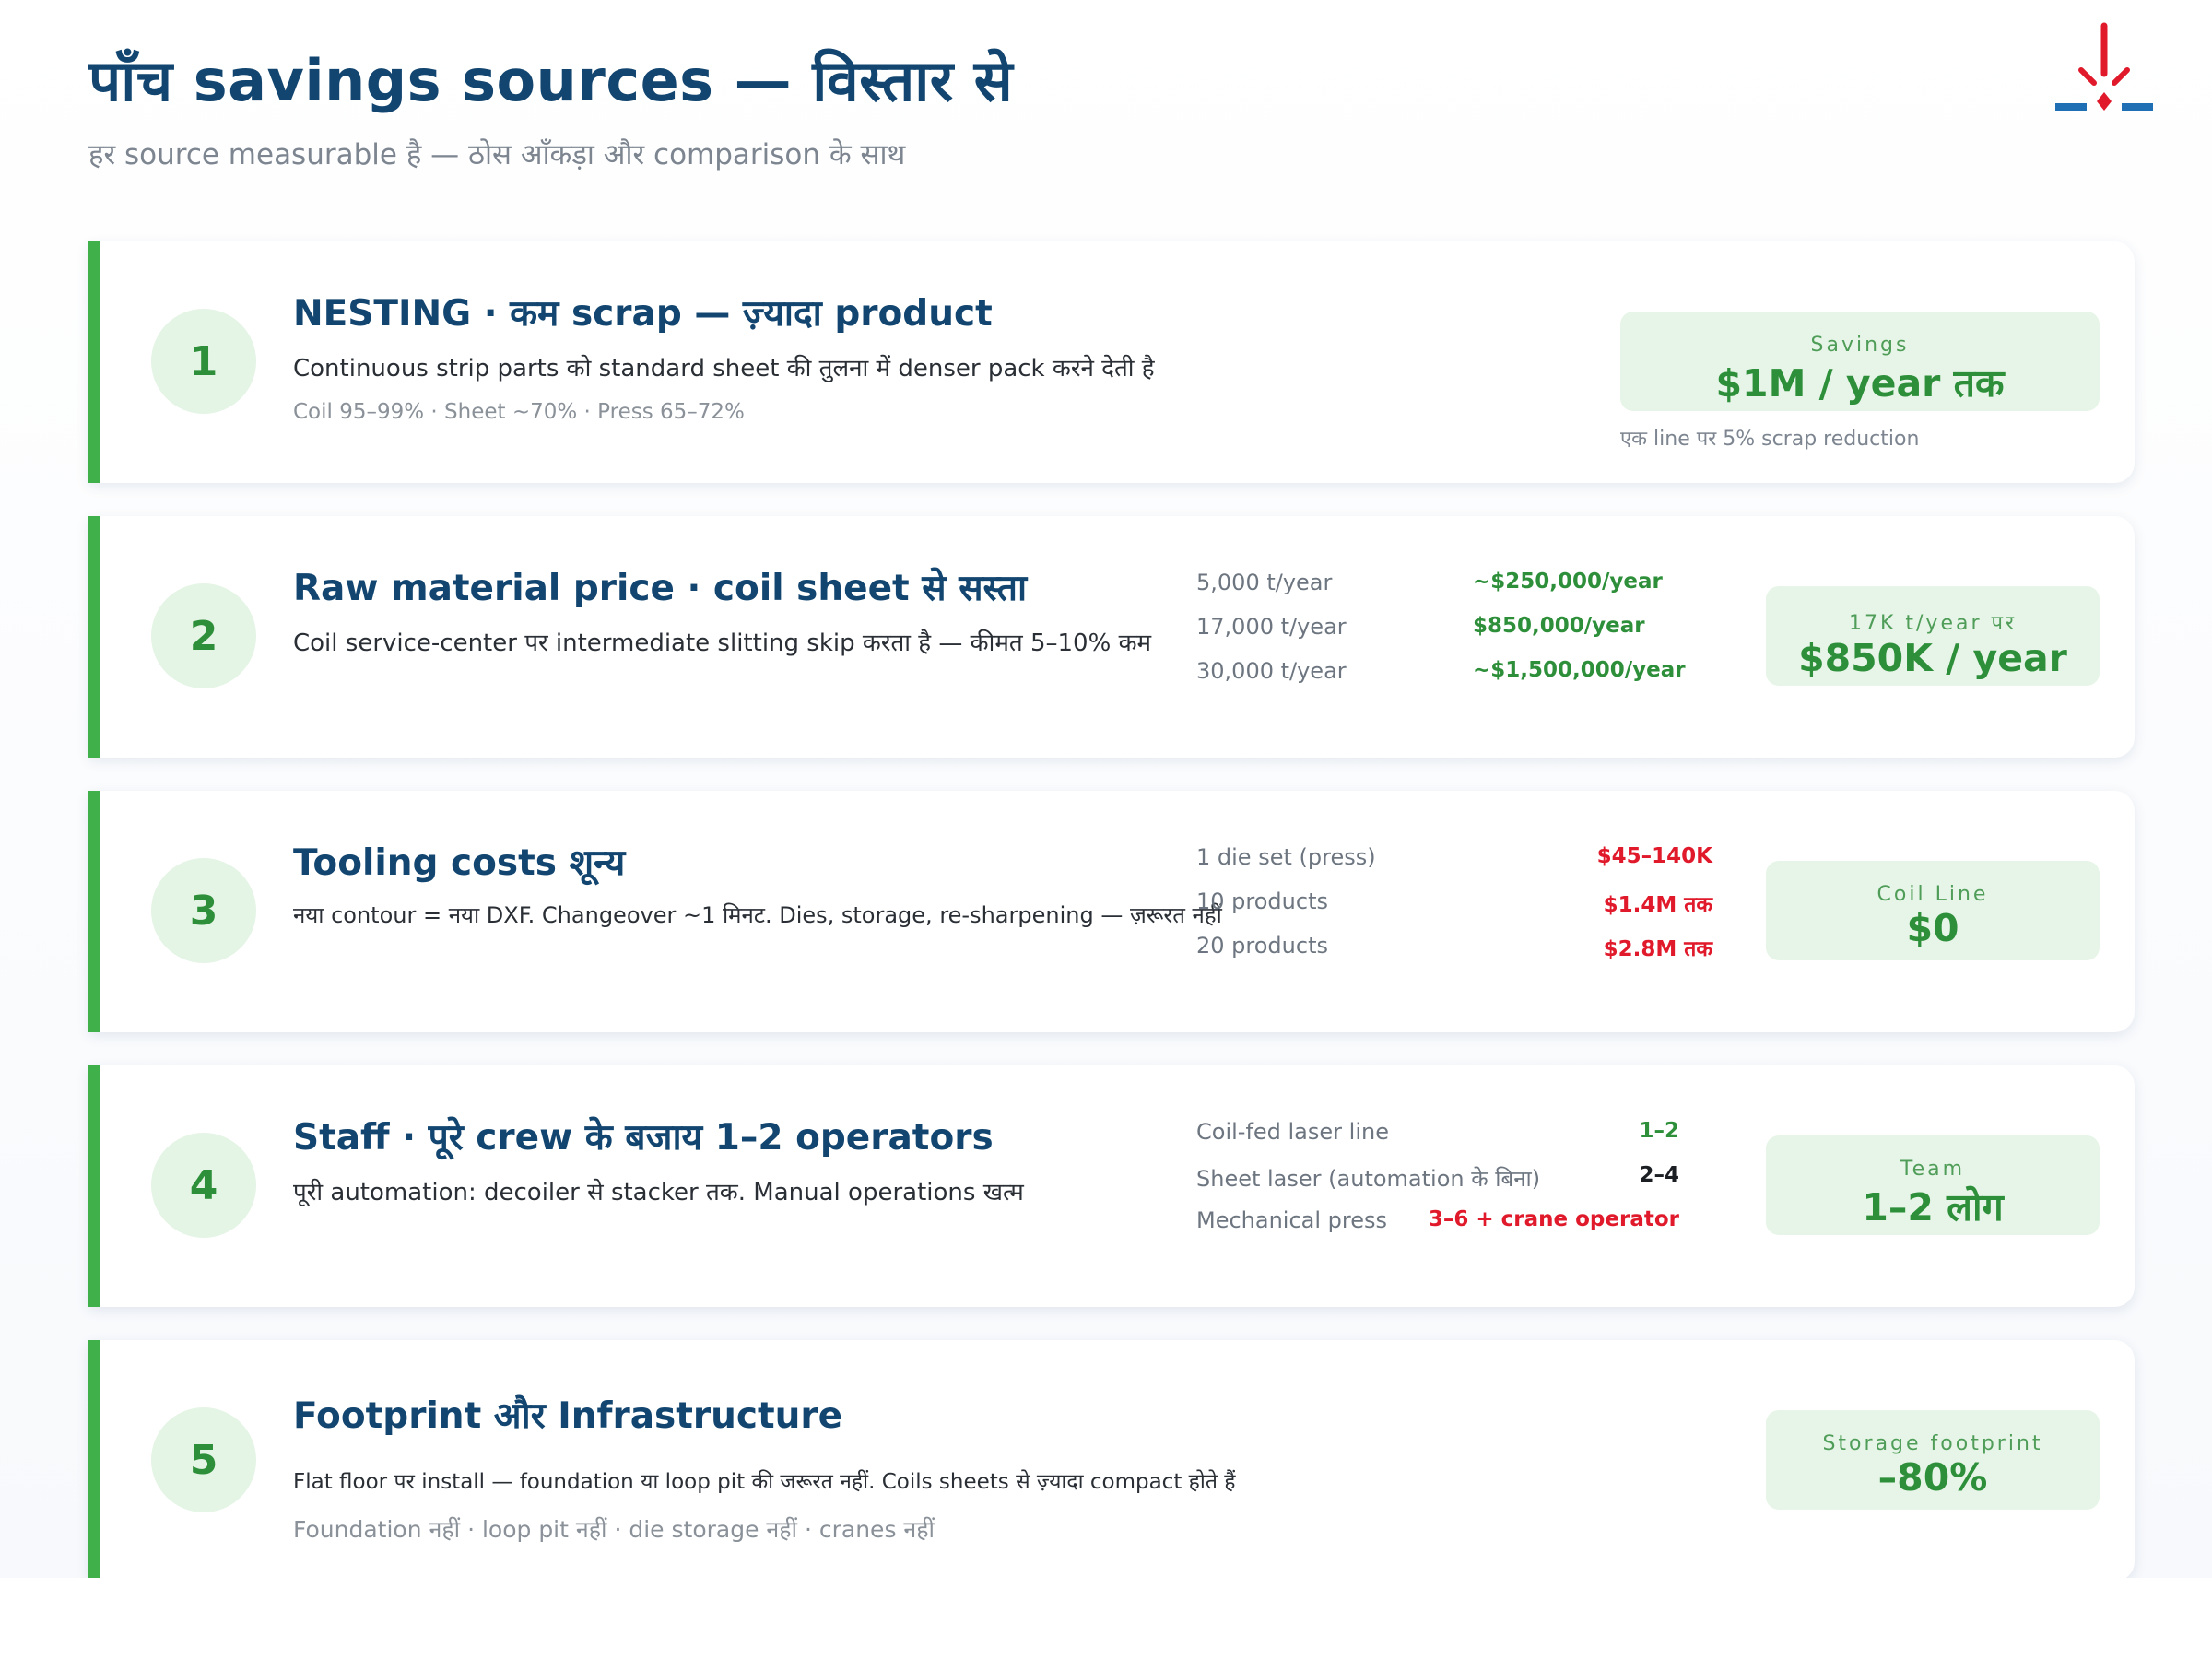  Describe the element at coordinates (2104, 66) in the screenshot. I see `spark-logo-icon` at that location.